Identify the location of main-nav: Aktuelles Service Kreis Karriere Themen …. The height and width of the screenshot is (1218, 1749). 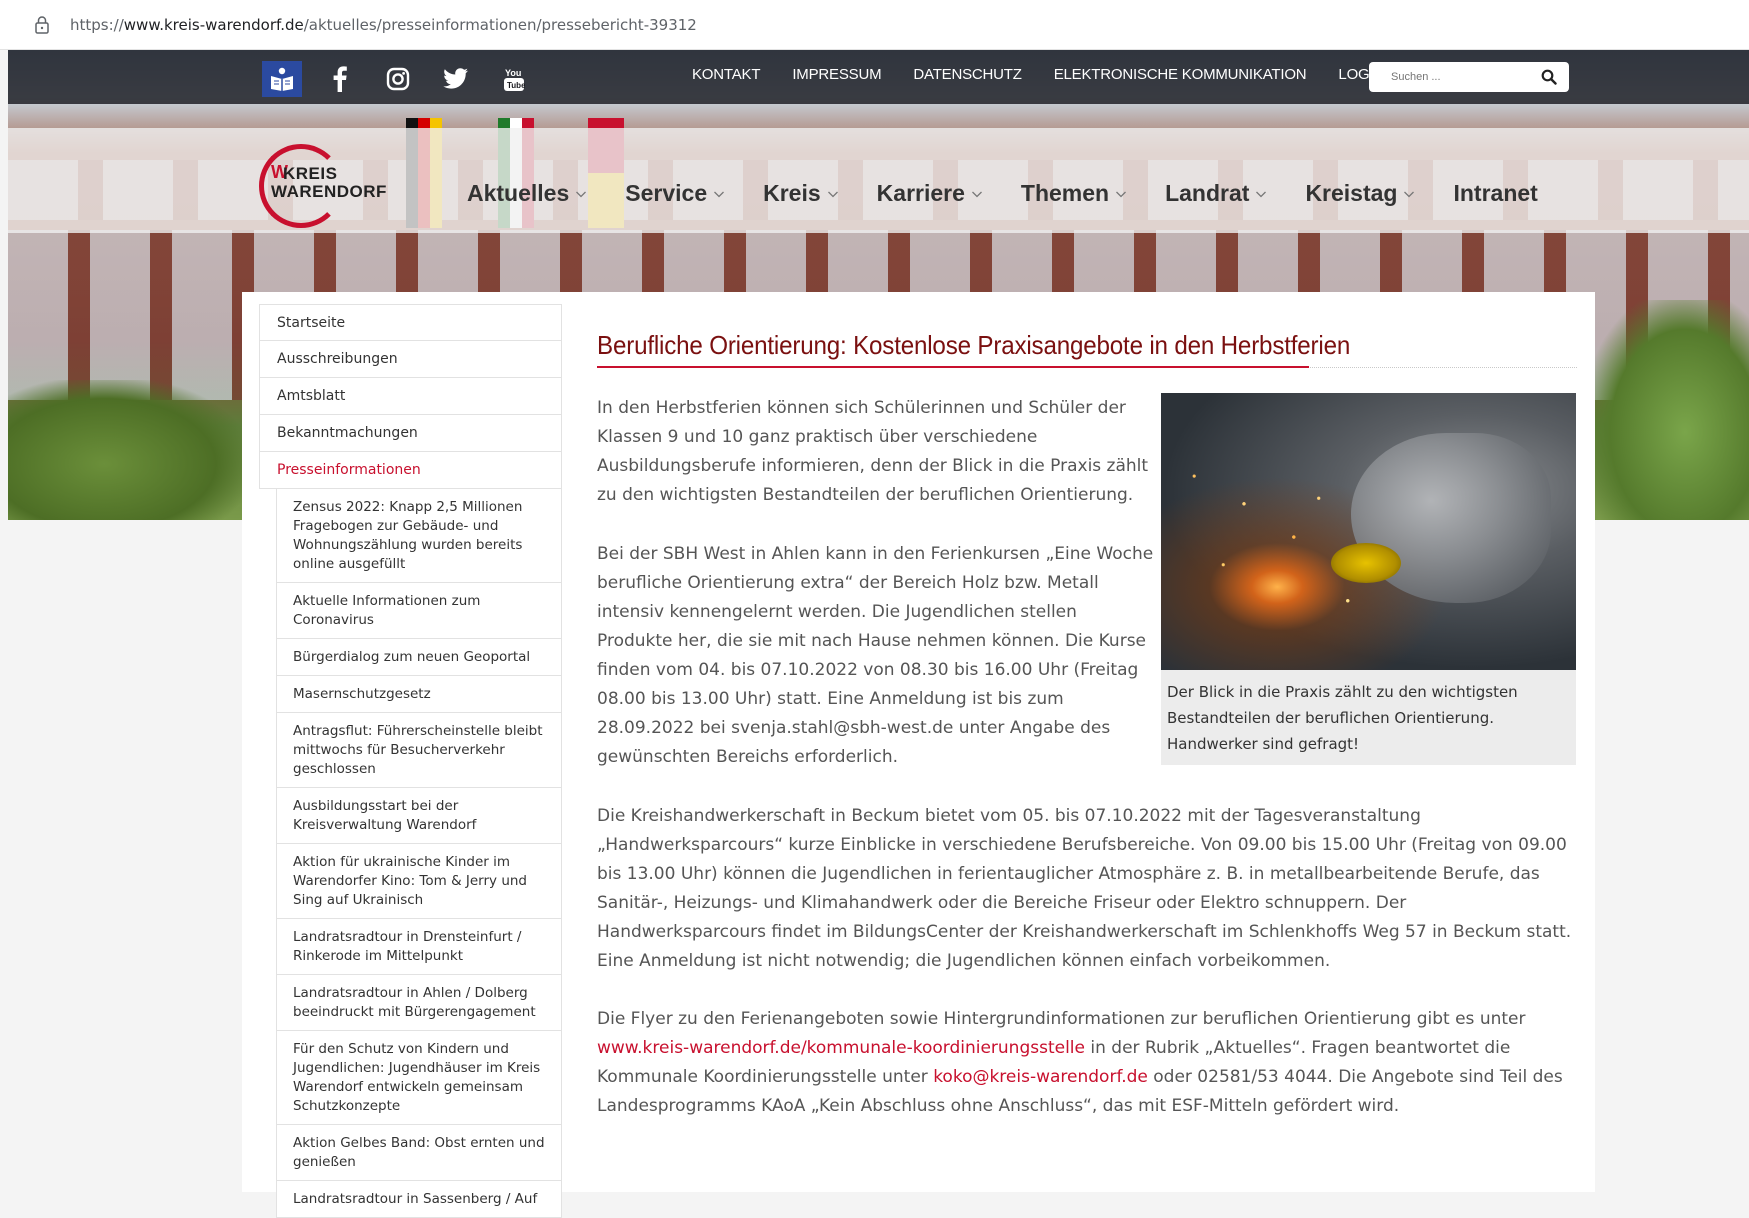
(1002, 193).